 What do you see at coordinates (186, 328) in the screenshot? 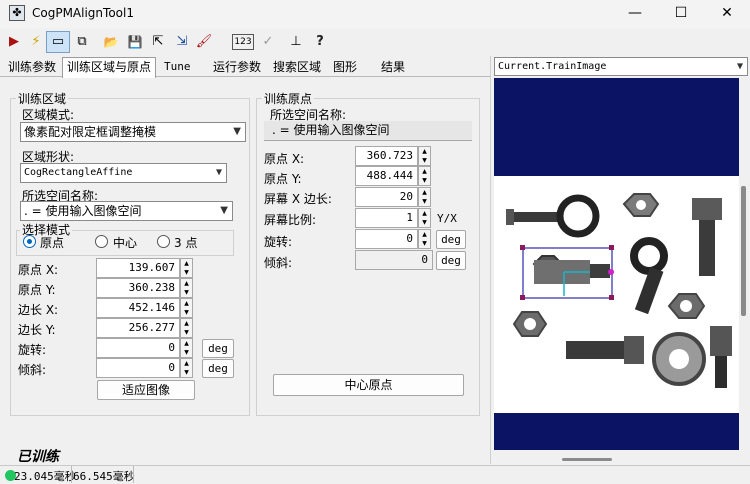
I see `side-y-spinner: ▲ ▼` at bounding box center [186, 328].